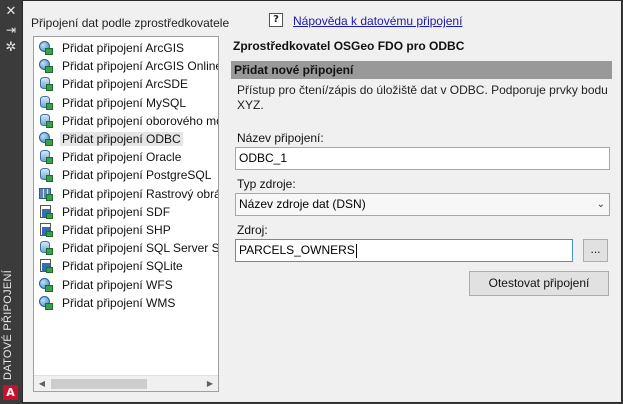  I want to click on chevron-down-icon: ⌄, so click(601, 204).